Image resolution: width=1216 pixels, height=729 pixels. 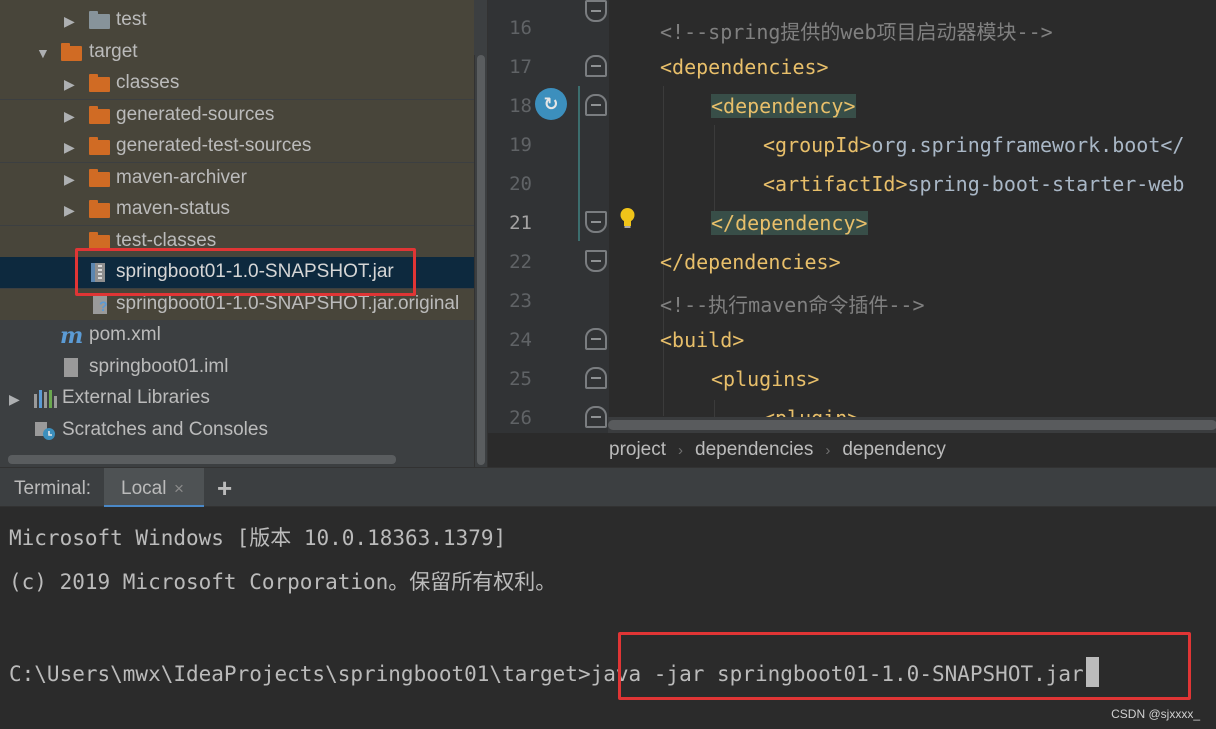 What do you see at coordinates (45, 431) in the screenshot?
I see `scratches-icon` at bounding box center [45, 431].